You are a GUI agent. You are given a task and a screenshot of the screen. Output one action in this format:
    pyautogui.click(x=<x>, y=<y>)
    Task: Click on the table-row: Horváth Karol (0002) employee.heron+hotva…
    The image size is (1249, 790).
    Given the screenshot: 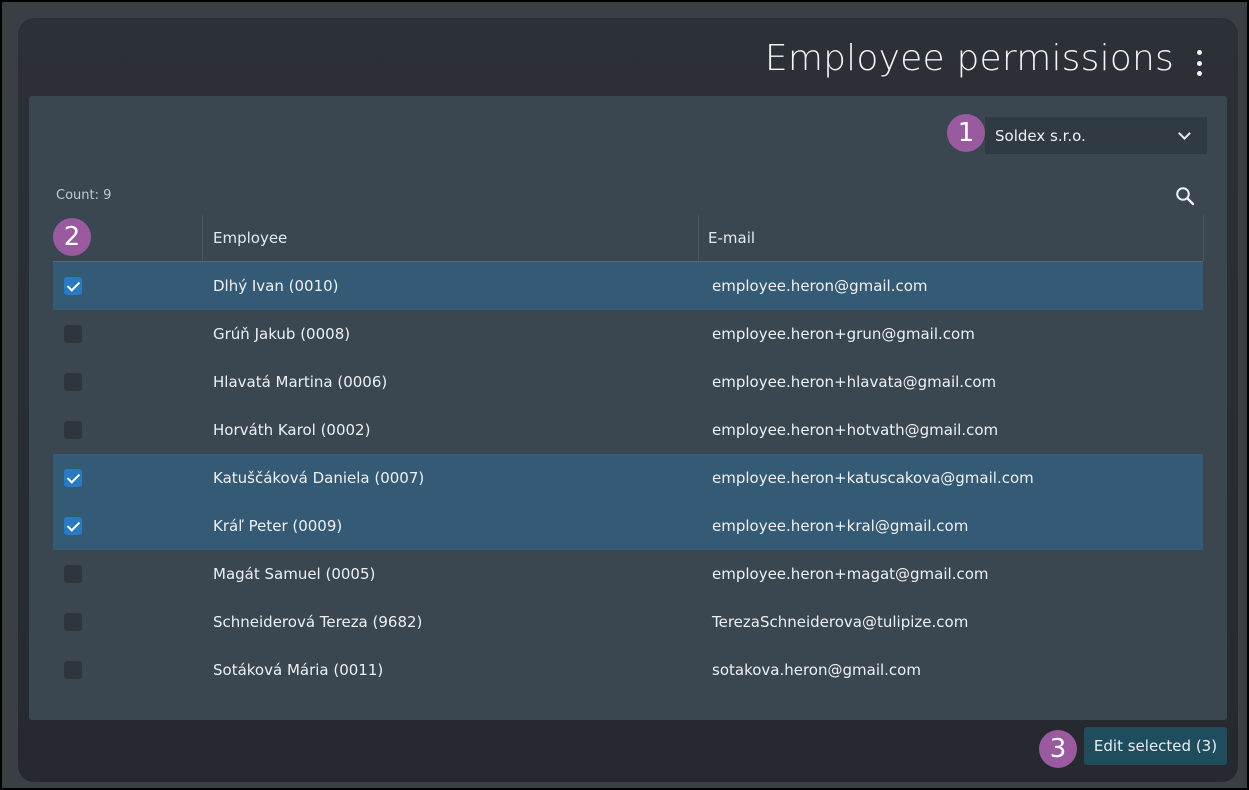 What is the action you would take?
    pyautogui.click(x=628, y=430)
    